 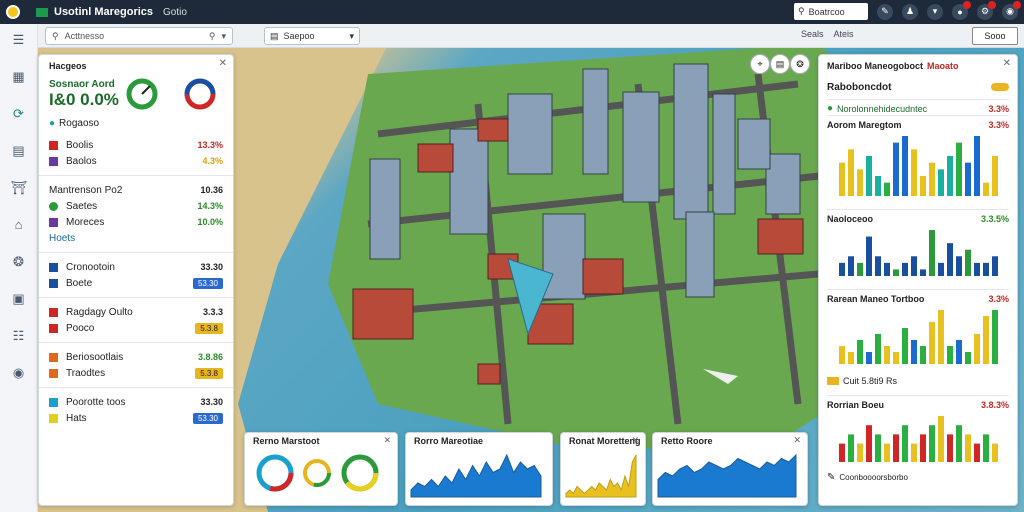 What do you see at coordinates (136, 222) in the screenshot?
I see `list-item: Moreces 10.0%` at bounding box center [136, 222].